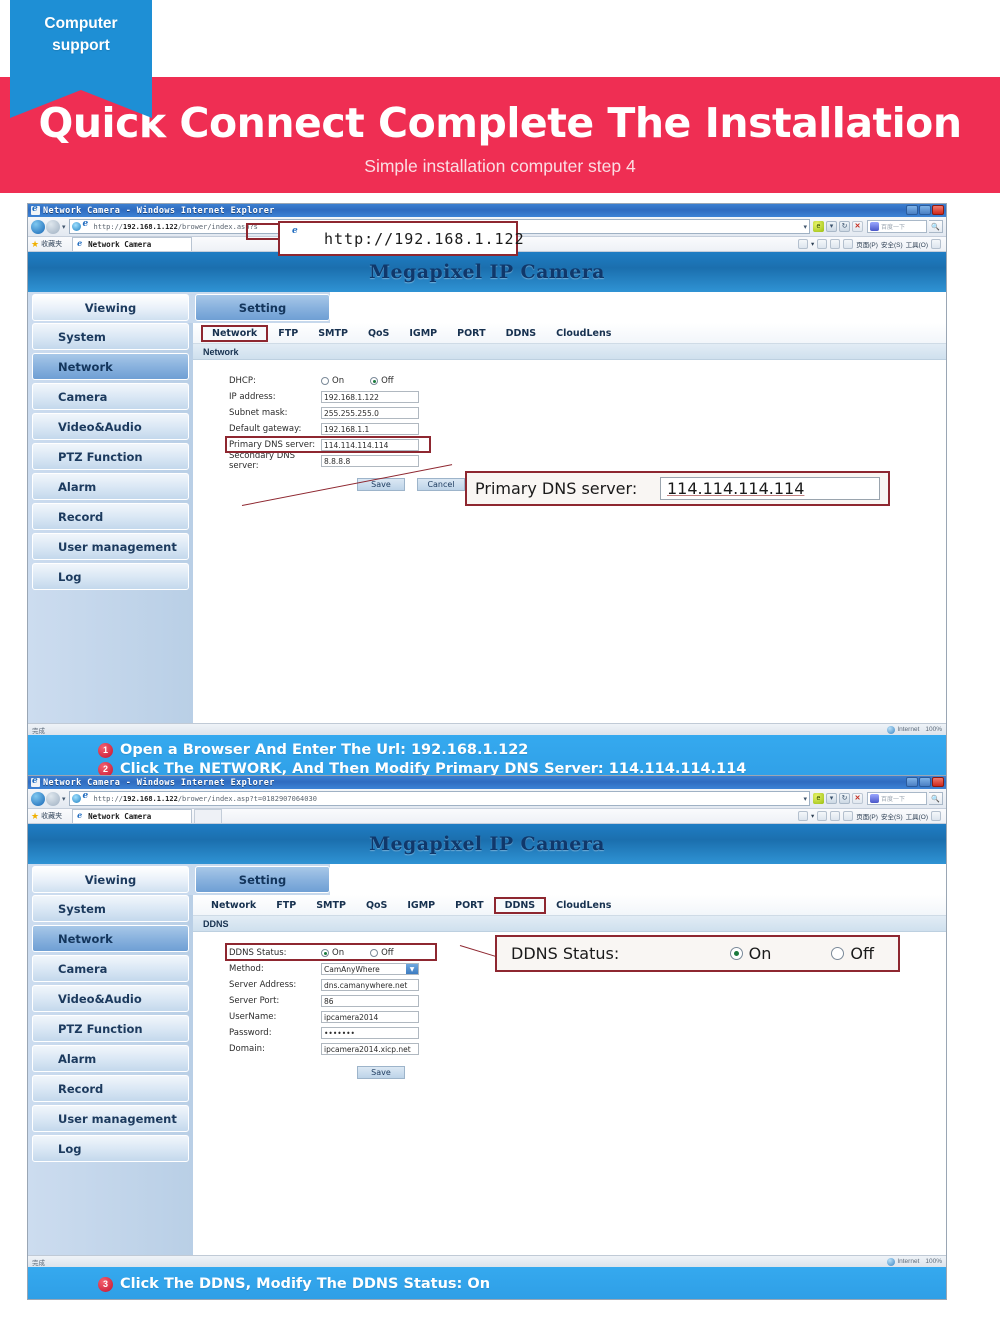  Describe the element at coordinates (835, 816) in the screenshot. I see `mail-icon` at that location.